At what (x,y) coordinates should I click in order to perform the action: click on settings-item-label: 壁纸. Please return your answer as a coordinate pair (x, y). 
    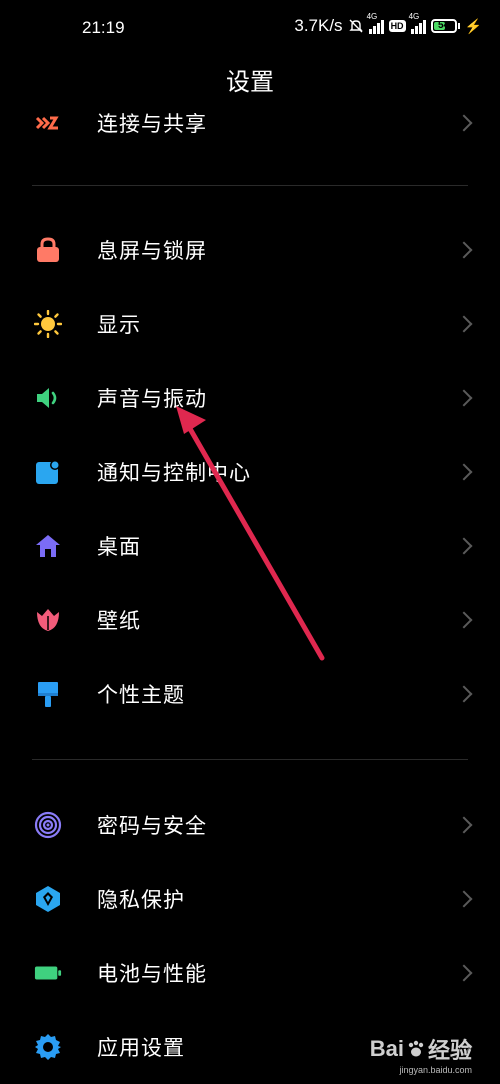
    Looking at the image, I should click on (119, 621).